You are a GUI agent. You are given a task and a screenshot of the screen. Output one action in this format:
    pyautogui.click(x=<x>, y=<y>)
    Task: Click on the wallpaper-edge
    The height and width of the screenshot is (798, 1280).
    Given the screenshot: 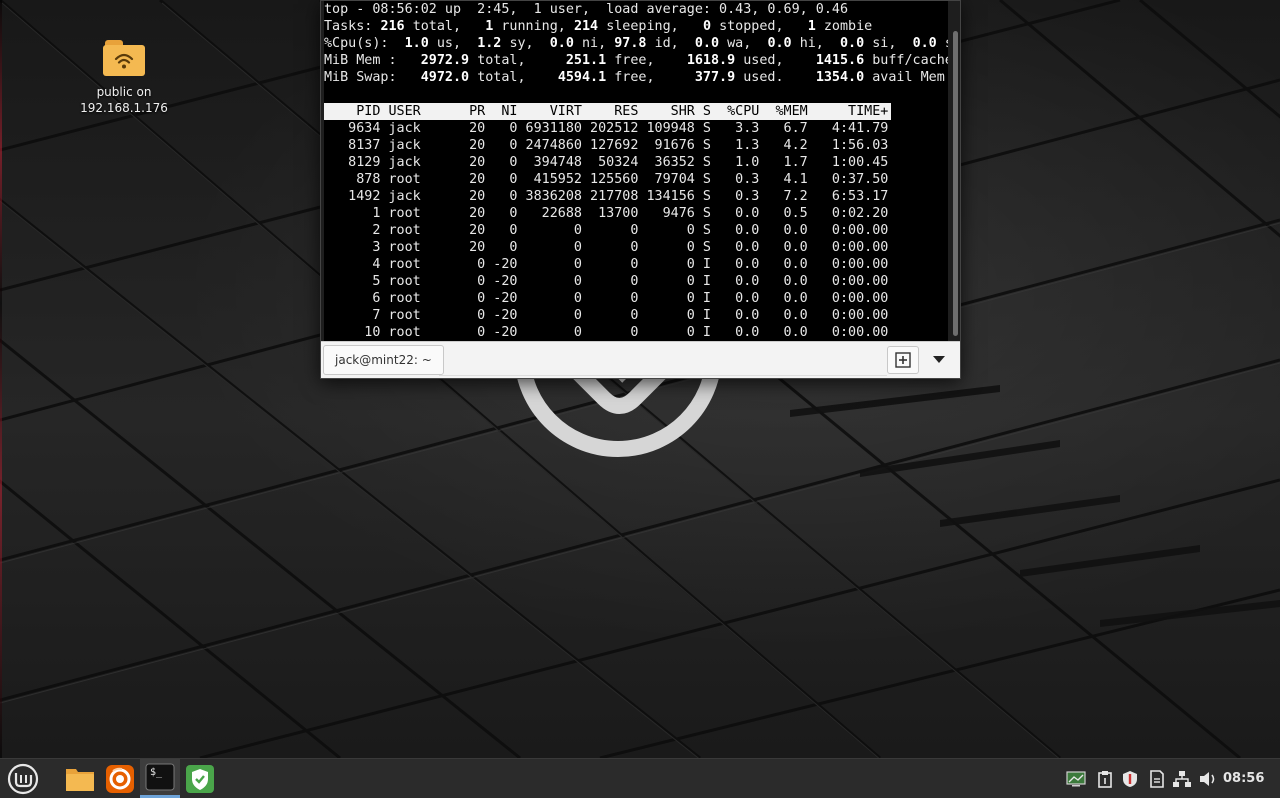 What is the action you would take?
    pyautogui.click(x=1, y=379)
    